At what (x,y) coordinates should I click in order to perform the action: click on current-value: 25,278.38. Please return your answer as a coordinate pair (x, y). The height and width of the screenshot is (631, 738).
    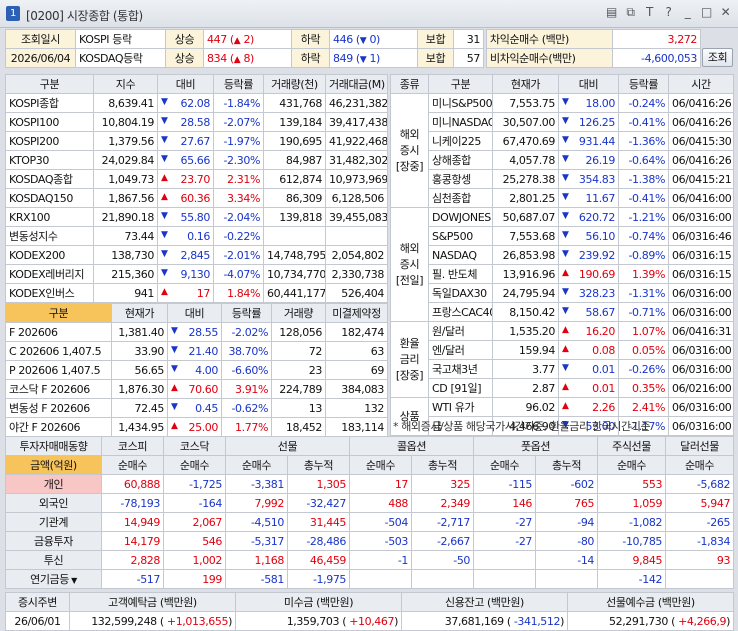
    Looking at the image, I should click on (525, 179).